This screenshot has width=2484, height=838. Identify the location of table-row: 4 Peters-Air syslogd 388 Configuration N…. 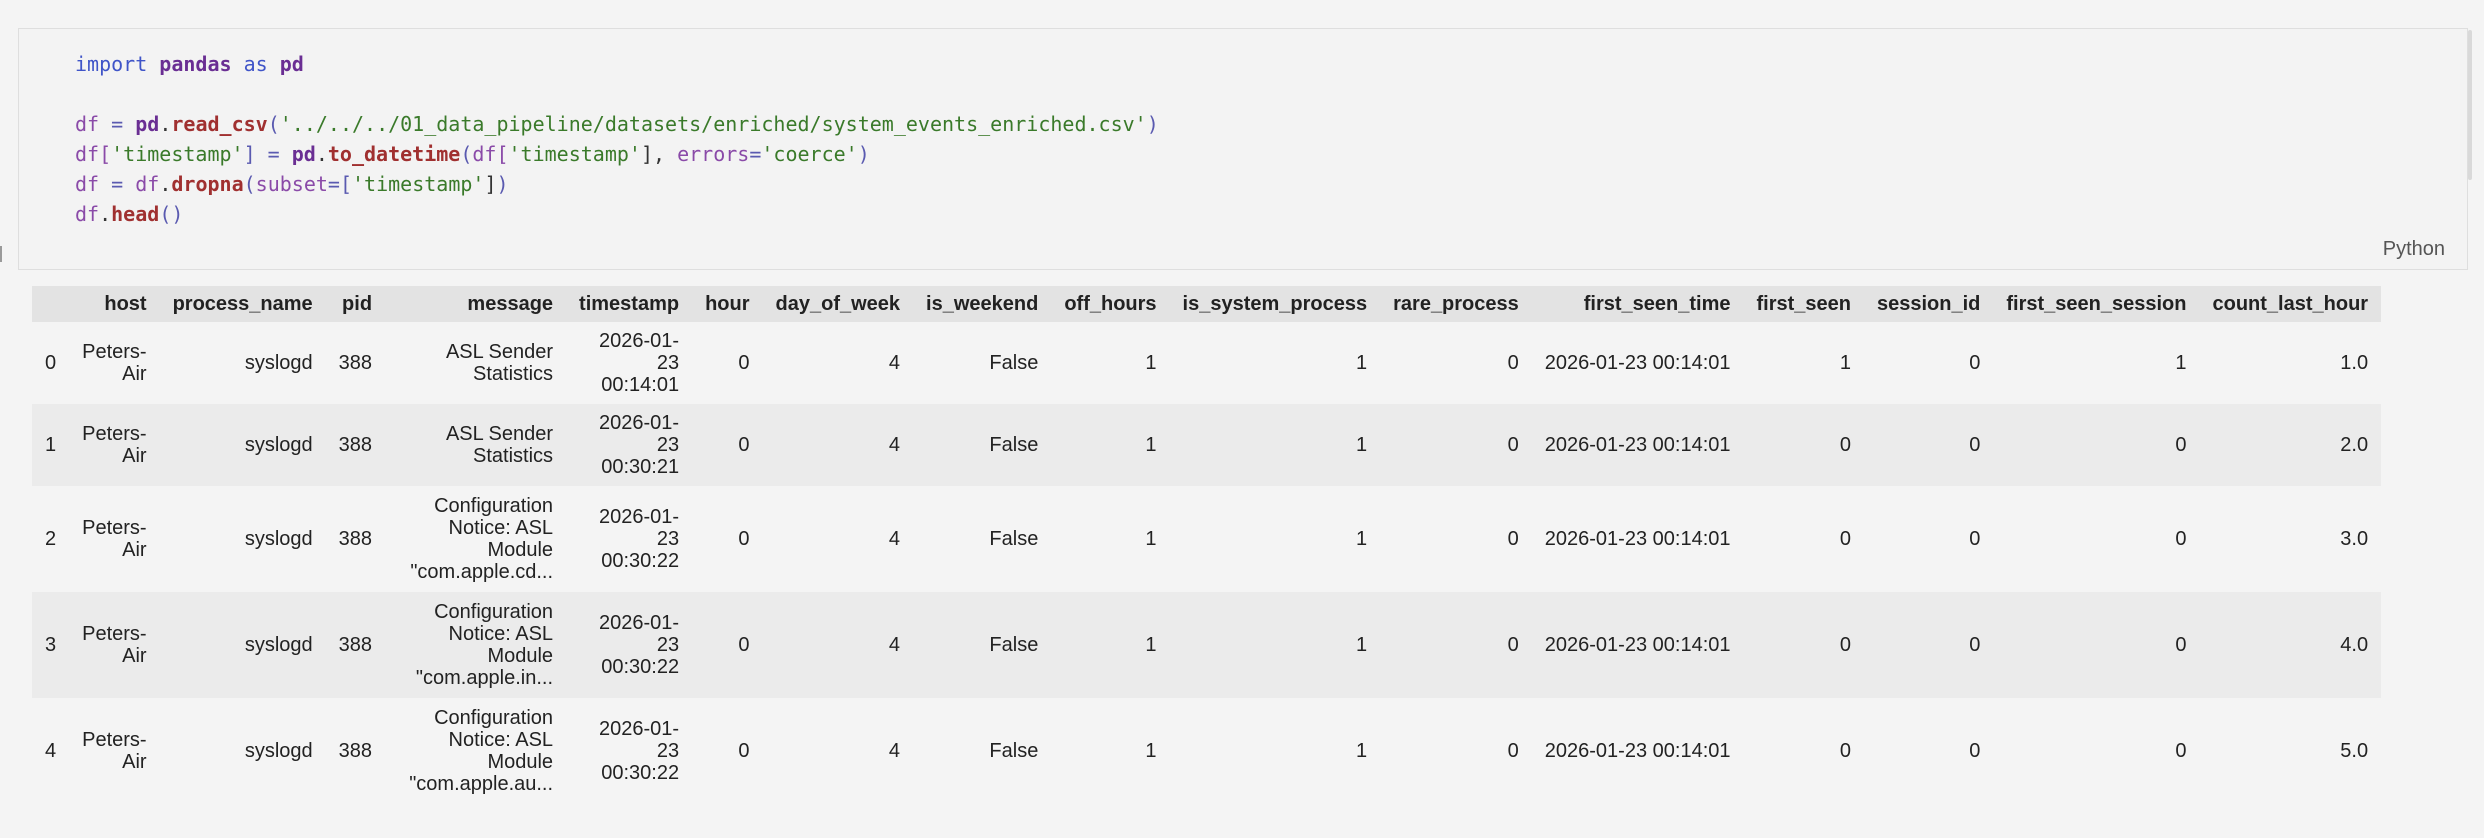
(1207, 751).